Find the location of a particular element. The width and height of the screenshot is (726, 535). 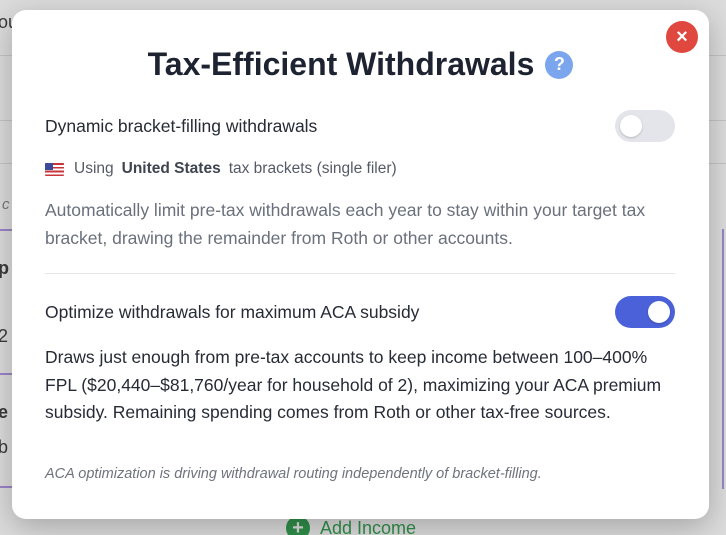

help-icon: ? is located at coordinates (559, 64).